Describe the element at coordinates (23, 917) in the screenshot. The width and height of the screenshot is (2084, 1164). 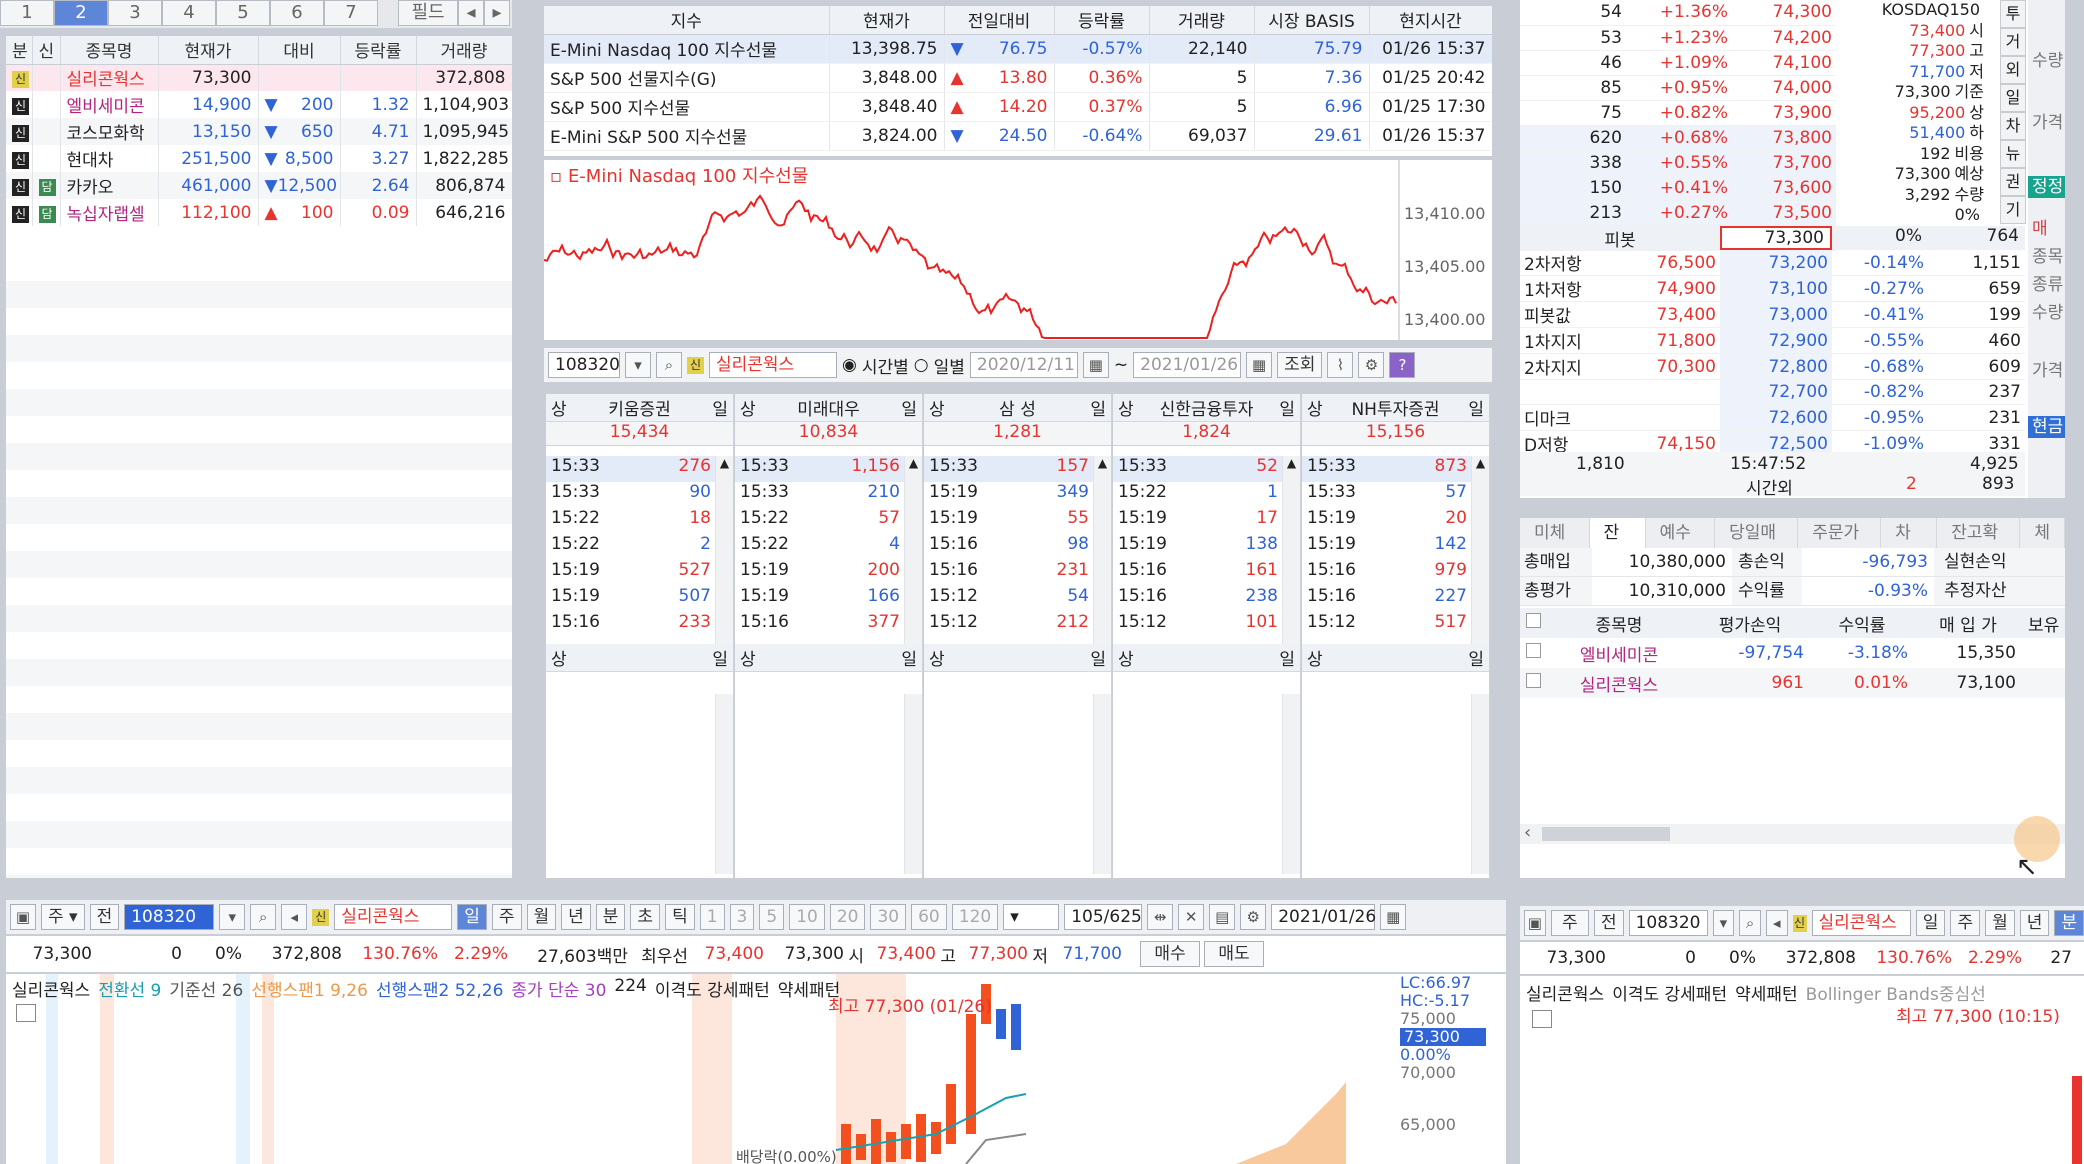
I see `layout-icon: ▣` at that location.